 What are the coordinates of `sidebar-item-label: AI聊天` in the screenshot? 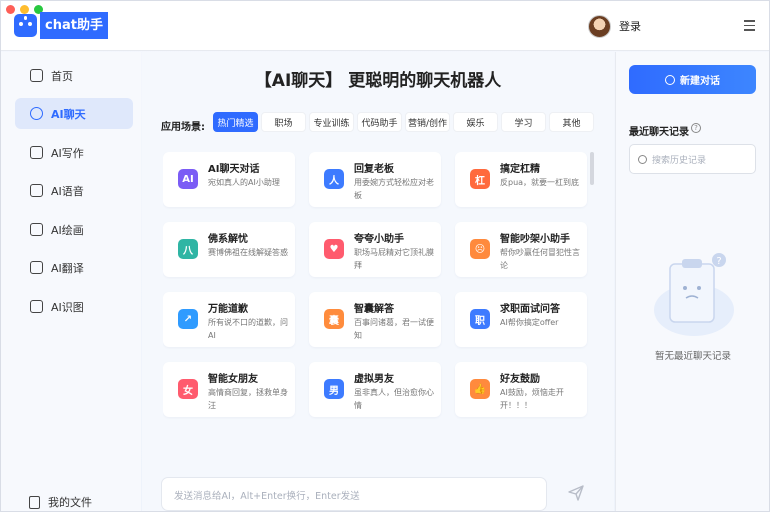 It's located at (68, 114).